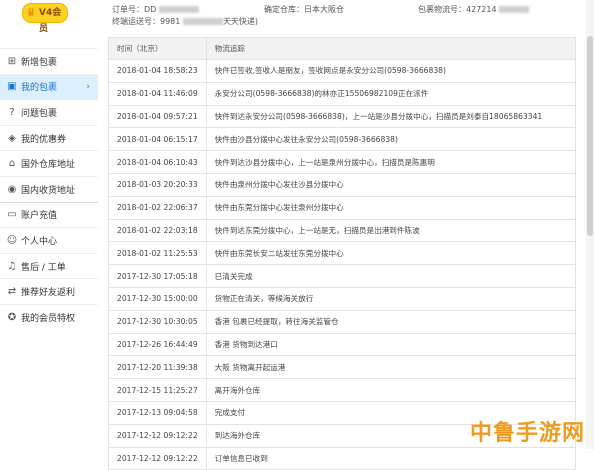  I want to click on warehouse-info: 确定仓库：日本大阪仓, so click(304, 9).